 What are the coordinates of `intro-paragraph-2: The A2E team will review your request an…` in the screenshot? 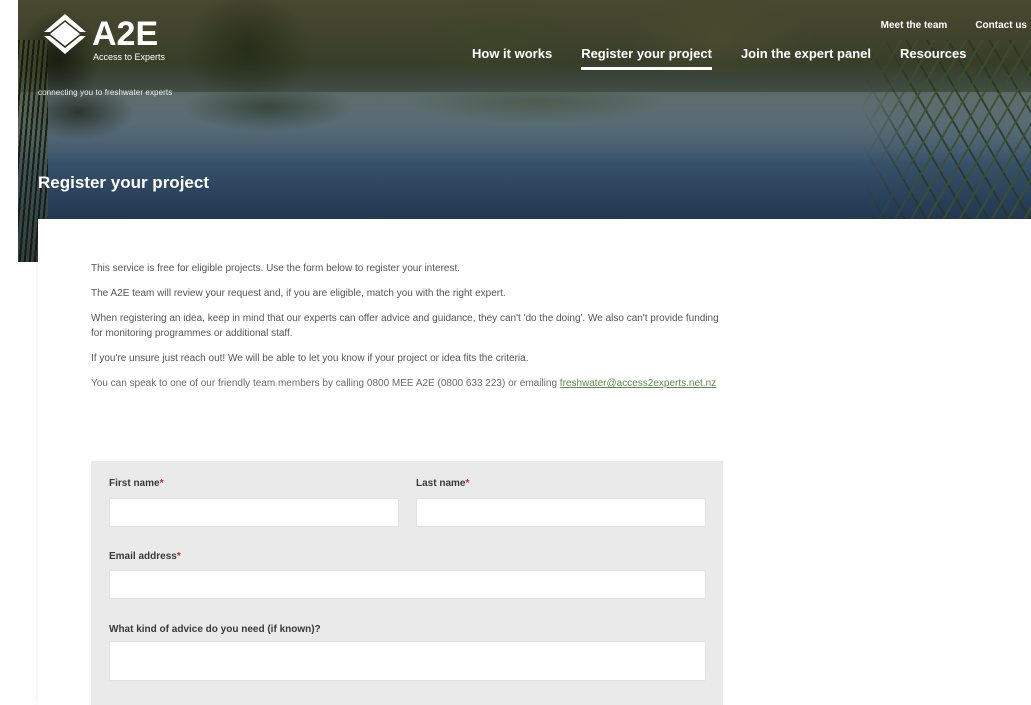 It's located at (298, 293).